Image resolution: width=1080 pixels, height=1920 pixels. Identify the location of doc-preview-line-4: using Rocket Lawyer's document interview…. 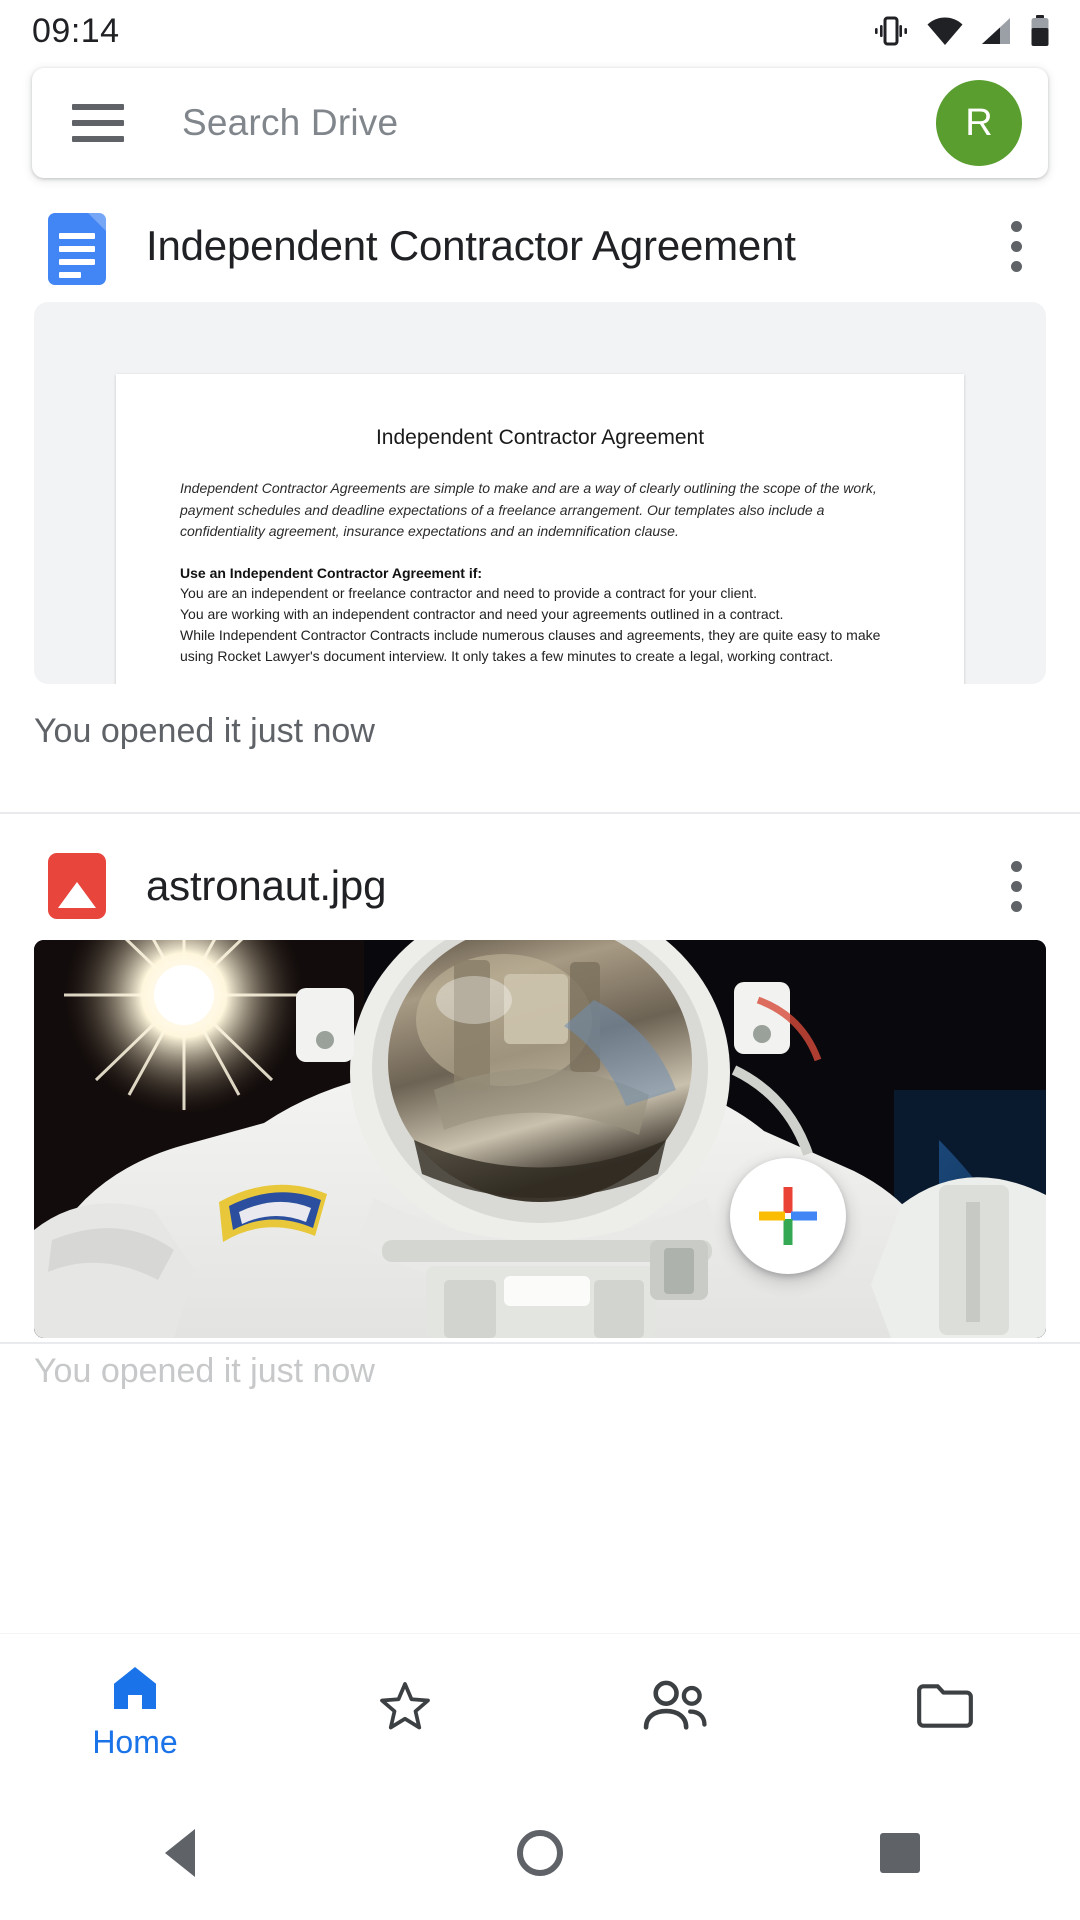
(507, 656).